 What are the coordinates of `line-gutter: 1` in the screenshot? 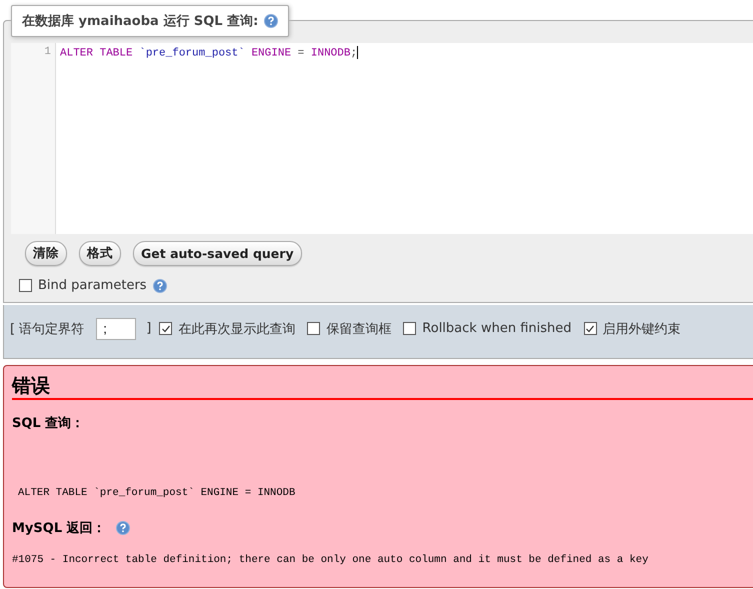 It's located at (33, 138).